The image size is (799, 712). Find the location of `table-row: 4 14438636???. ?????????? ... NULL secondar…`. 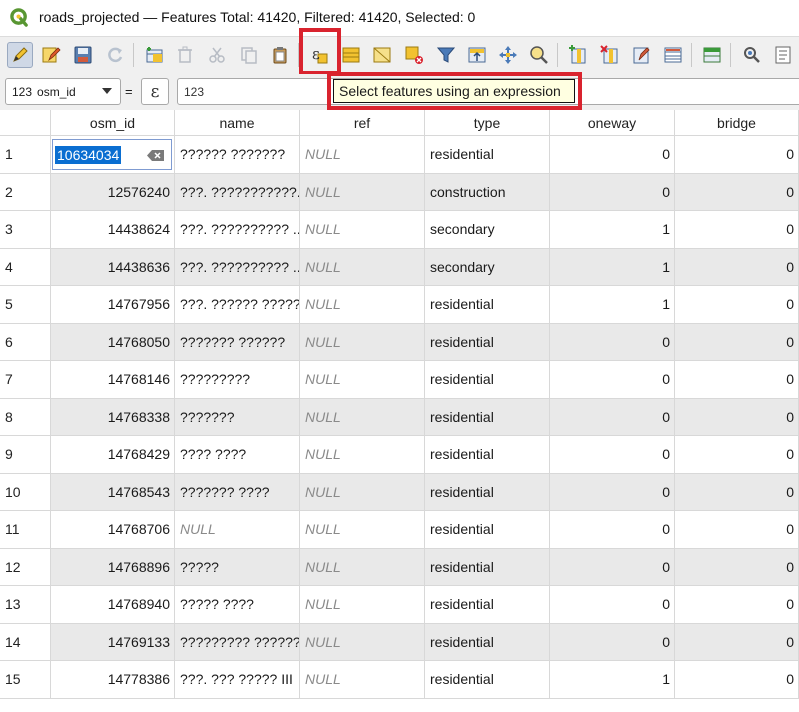

table-row: 4 14438636???. ?????????? ... NULL secondar… is located at coordinates (399, 267).